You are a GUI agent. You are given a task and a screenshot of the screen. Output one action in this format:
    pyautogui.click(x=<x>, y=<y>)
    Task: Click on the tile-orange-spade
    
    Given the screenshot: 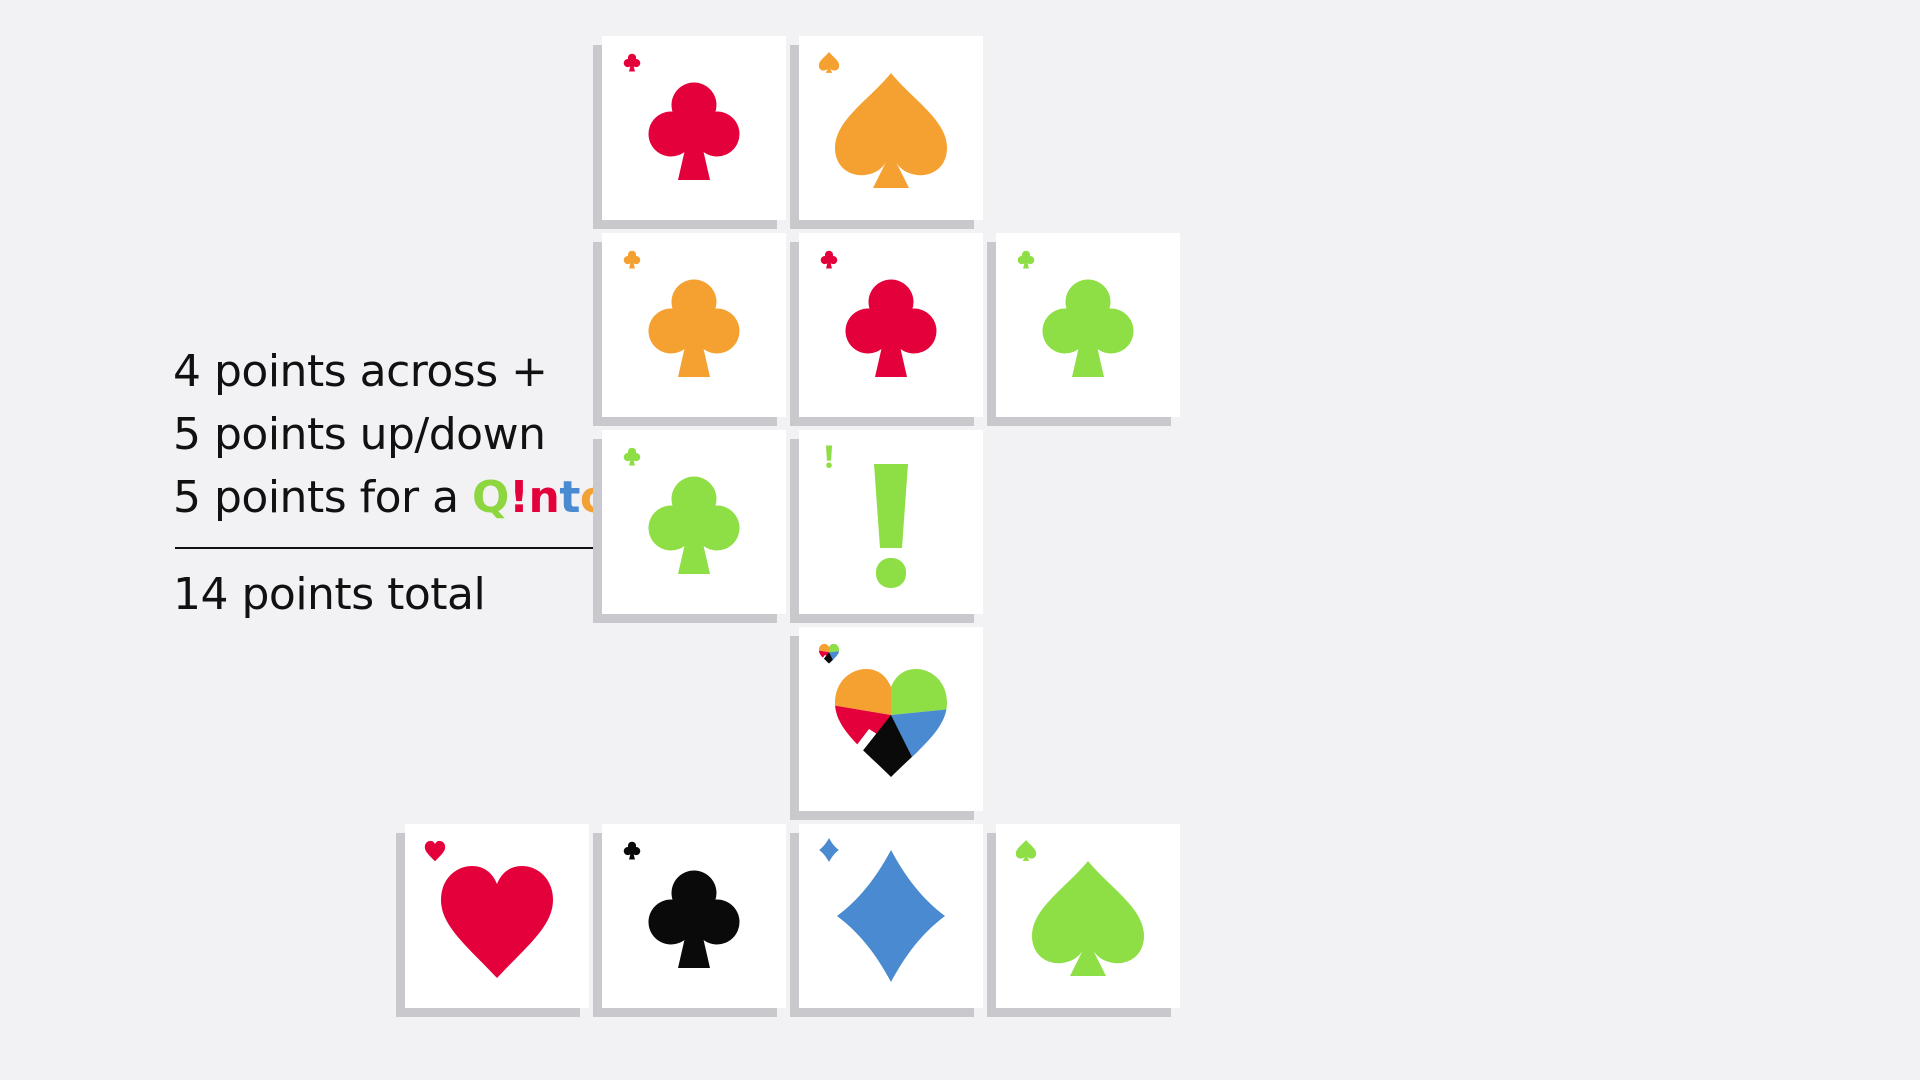 What is the action you would take?
    pyautogui.click(x=891, y=128)
    